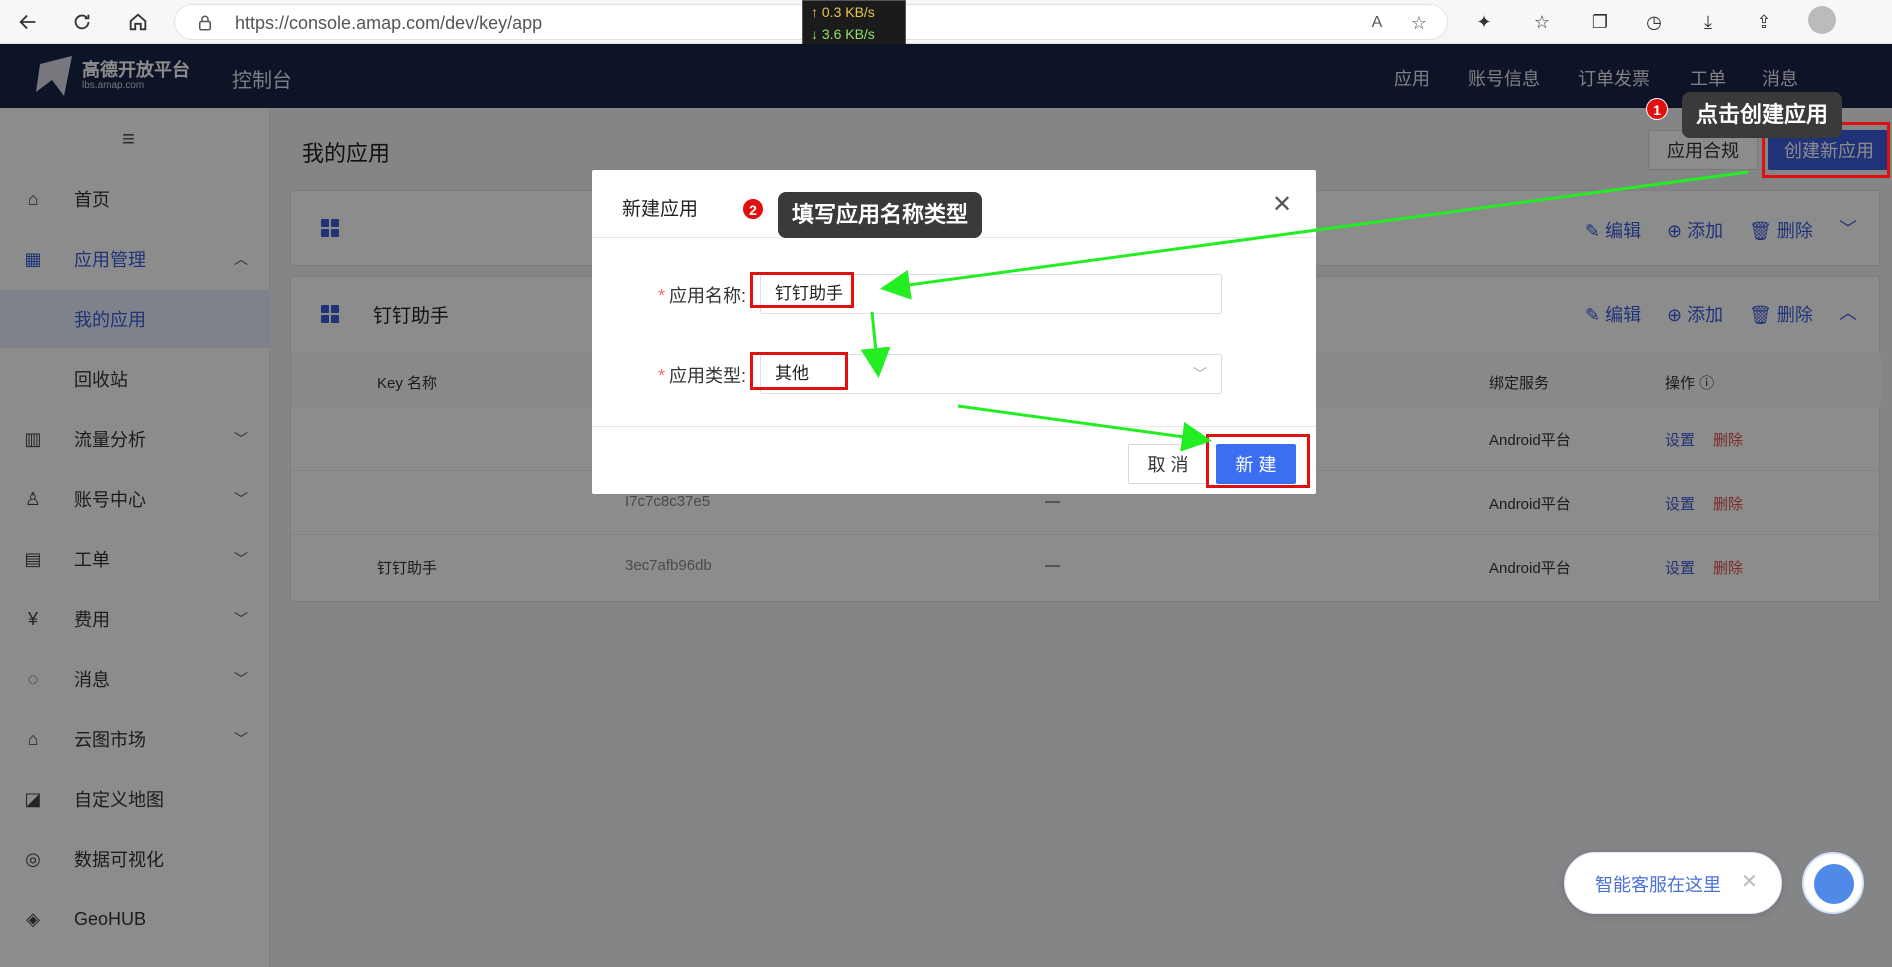  I want to click on service-bot-avatar-icon, so click(1833, 883).